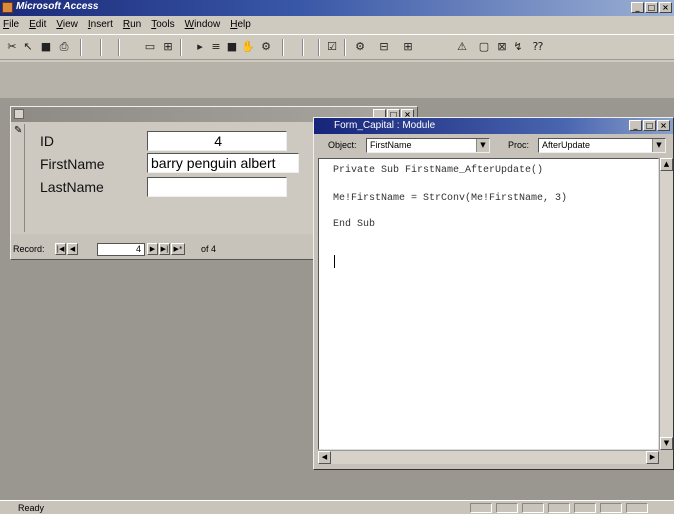 This screenshot has height=514, width=674. Describe the element at coordinates (19, 114) in the screenshot. I see `form-icon` at that location.